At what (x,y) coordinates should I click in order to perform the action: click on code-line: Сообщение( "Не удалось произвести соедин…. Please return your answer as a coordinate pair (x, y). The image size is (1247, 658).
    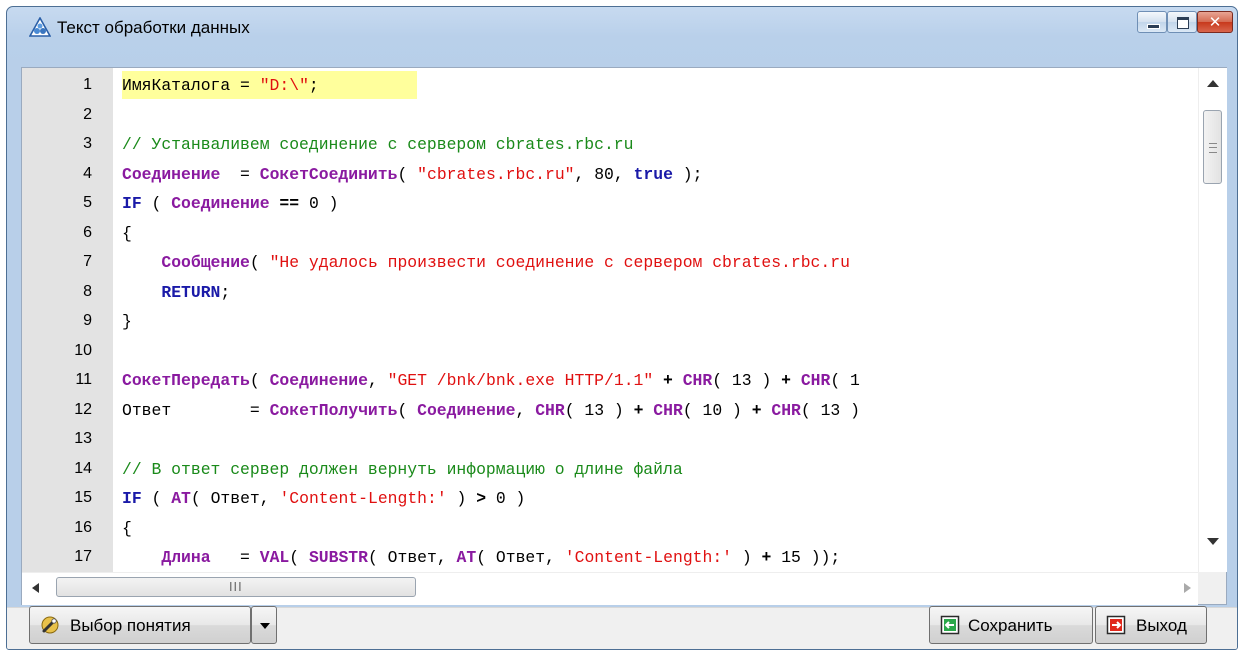
    Looking at the image, I should click on (486, 262).